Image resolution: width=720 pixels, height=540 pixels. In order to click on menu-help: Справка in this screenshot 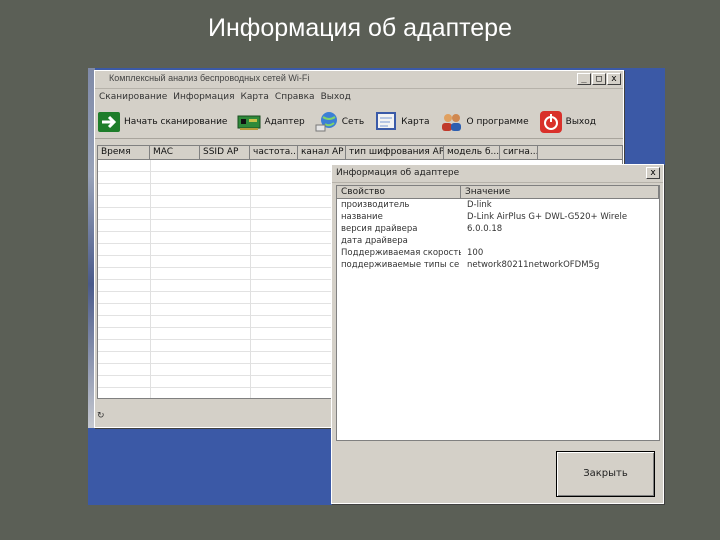, I will do `click(295, 97)`.